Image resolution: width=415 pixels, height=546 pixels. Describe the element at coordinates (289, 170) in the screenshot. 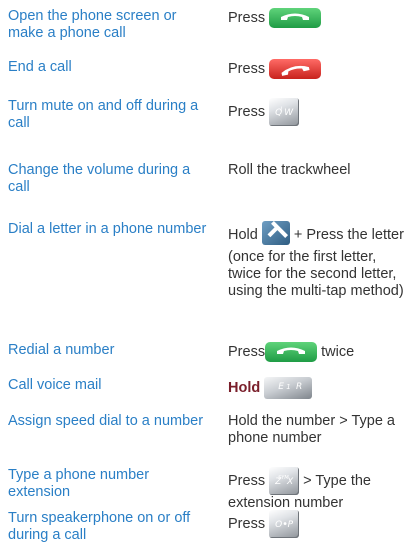

I see `action-text: Roll the trackwheel` at that location.